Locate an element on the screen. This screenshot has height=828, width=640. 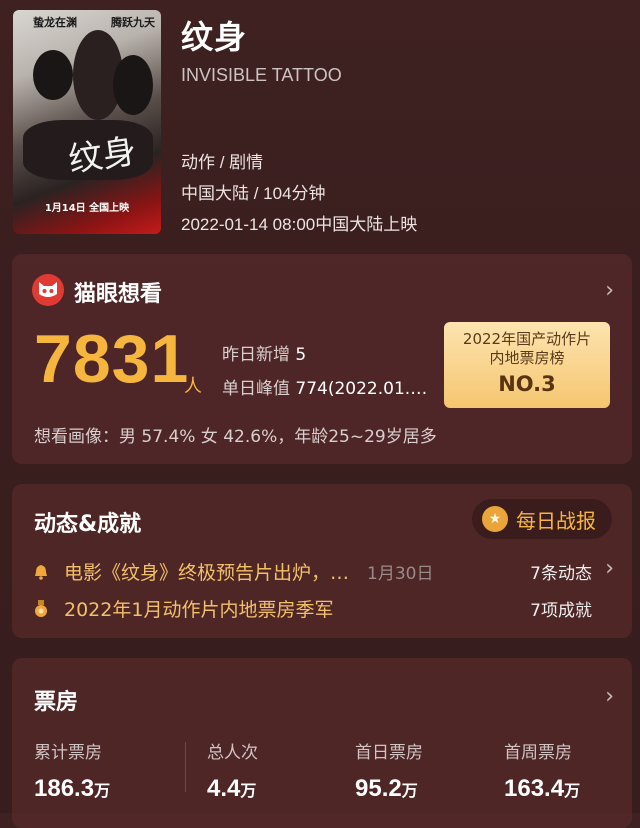
movie-genre: 动作 / 剧情 is located at coordinates (222, 162).